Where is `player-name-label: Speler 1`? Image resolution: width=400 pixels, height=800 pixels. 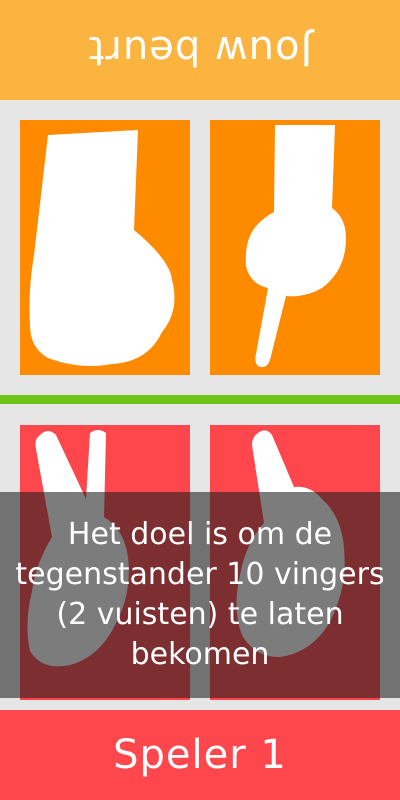 player-name-label: Speler 1 is located at coordinates (200, 755).